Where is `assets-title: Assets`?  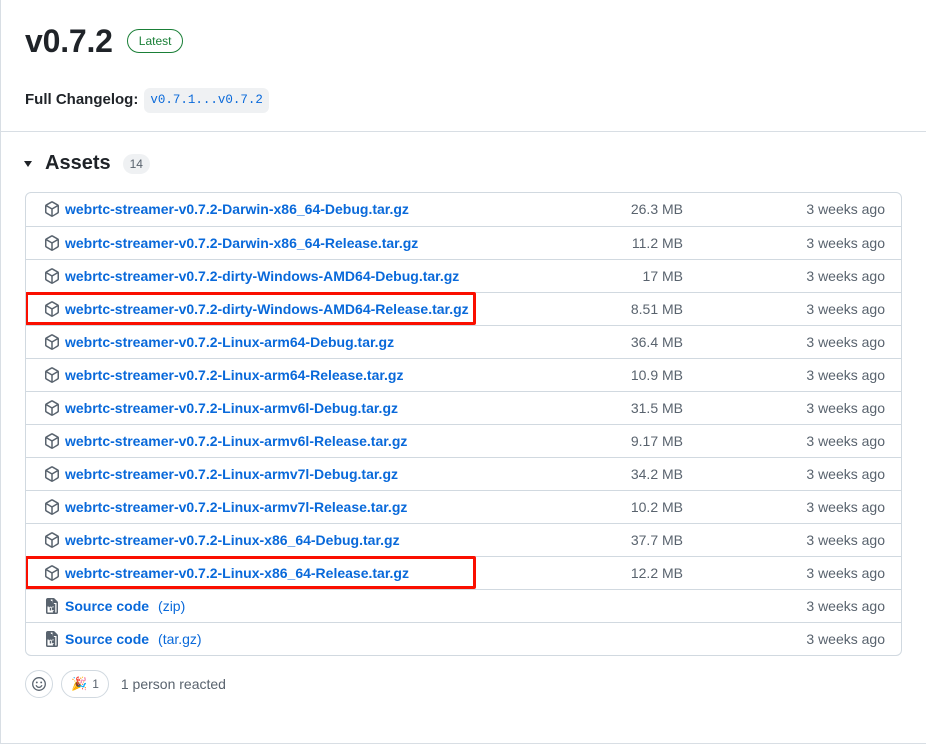 assets-title: Assets is located at coordinates (78, 163).